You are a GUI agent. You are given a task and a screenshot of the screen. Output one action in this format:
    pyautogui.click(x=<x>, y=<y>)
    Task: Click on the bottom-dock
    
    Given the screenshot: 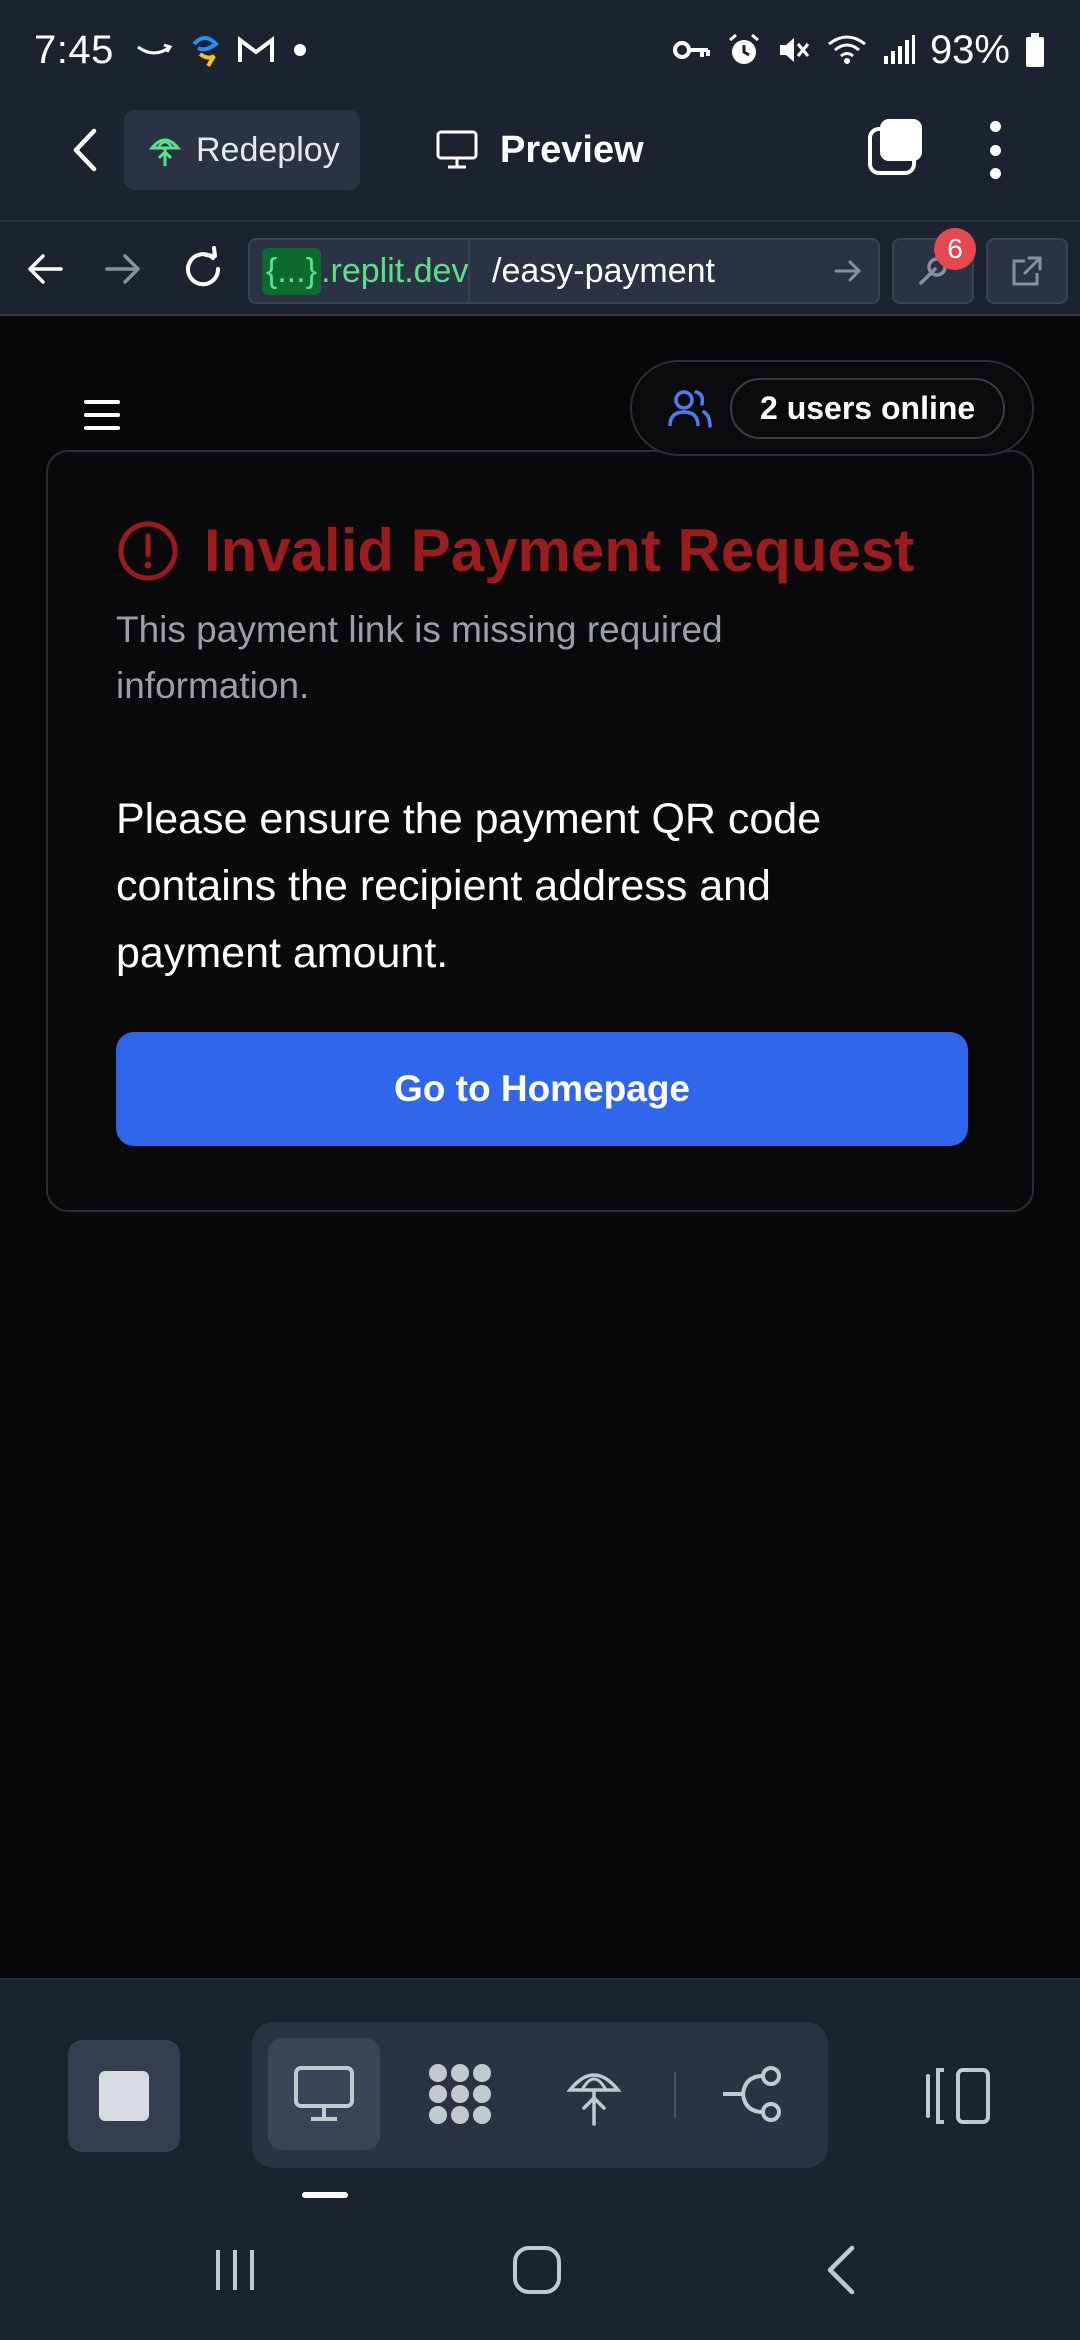 What is the action you would take?
    pyautogui.click(x=540, y=2088)
    